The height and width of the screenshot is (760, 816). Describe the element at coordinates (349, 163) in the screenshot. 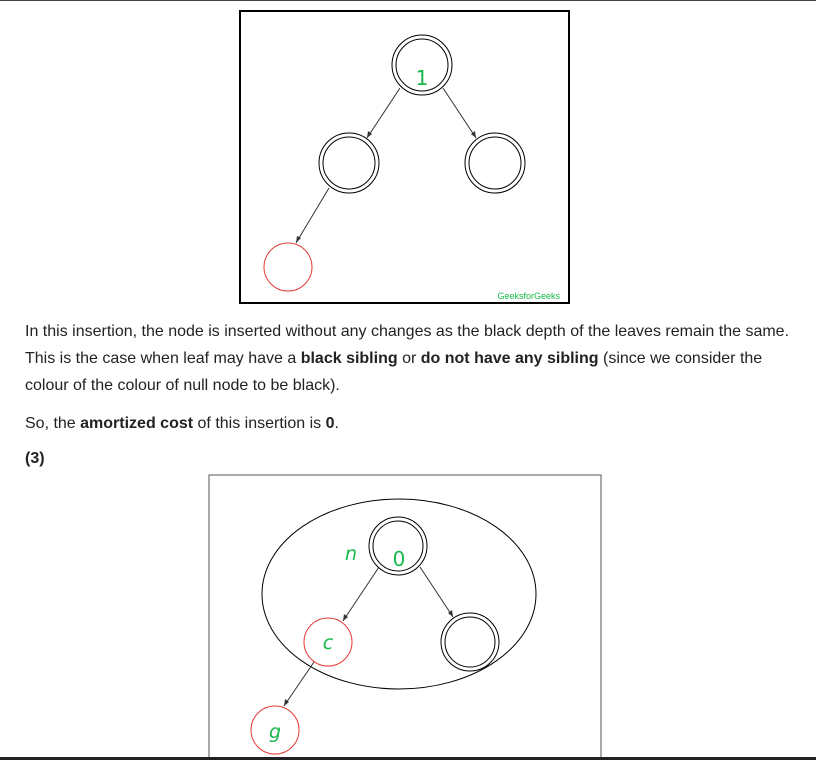

I see `left-node-inner` at that location.